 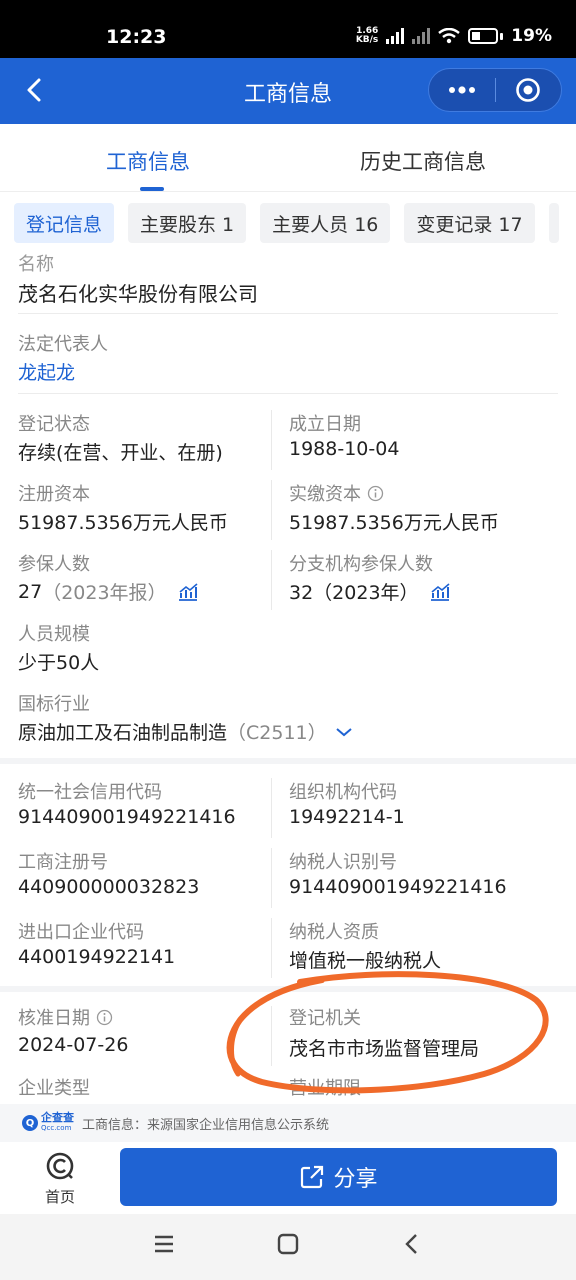 What do you see at coordinates (325, 223) in the screenshot?
I see `chip-key-personnel: 主要人员 16` at bounding box center [325, 223].